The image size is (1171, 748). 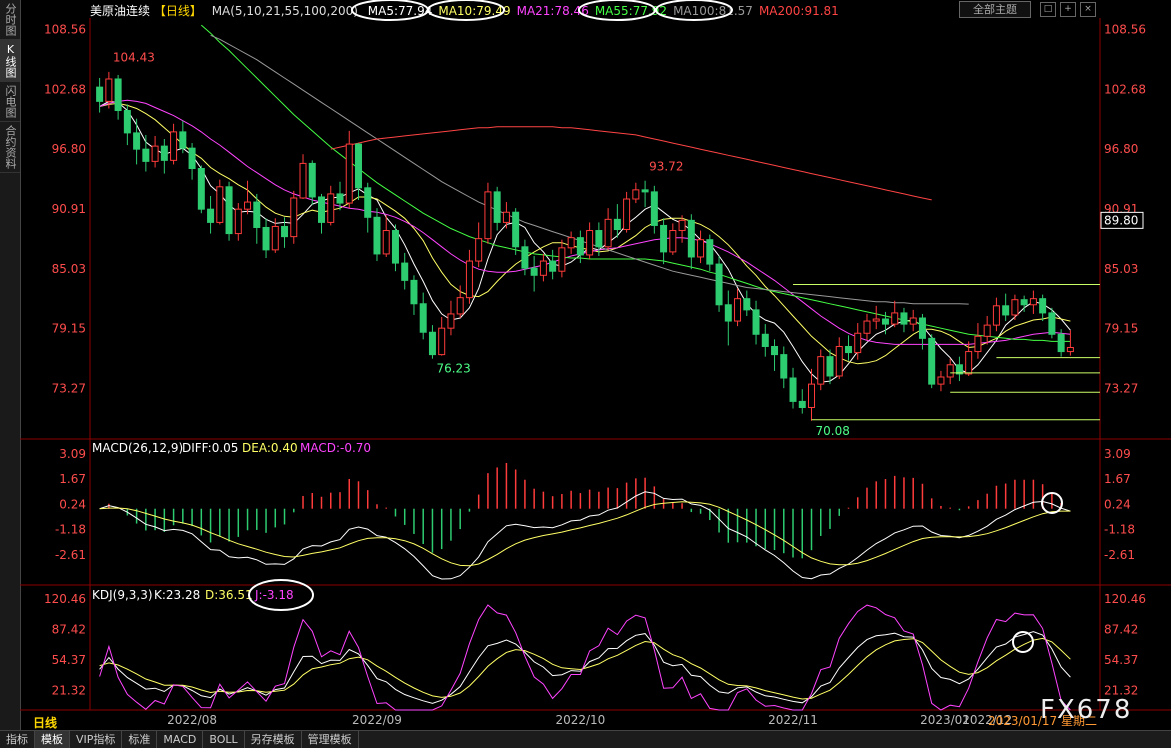 I want to click on macd-tick-right: 3.09, so click(x=1117, y=454).